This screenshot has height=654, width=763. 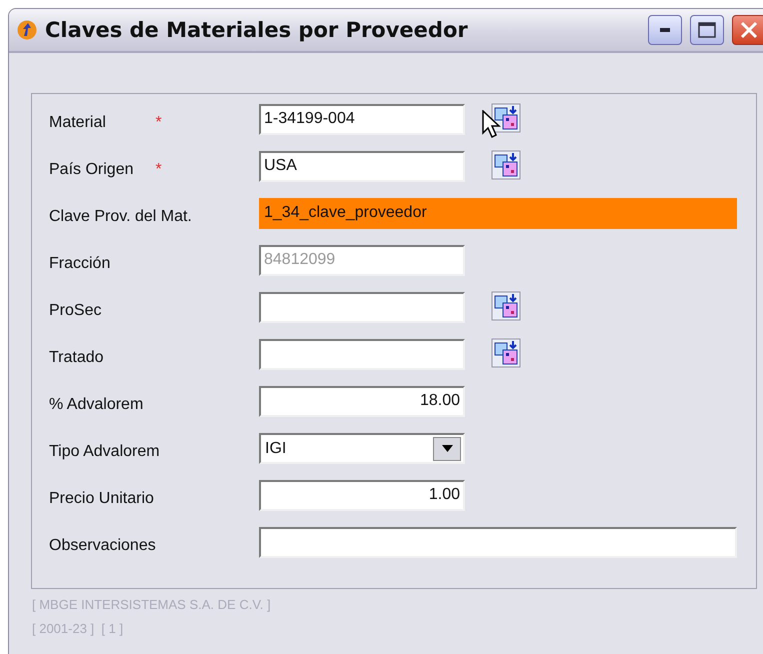 What do you see at coordinates (91, 169) in the screenshot?
I see `field-label: País Origen` at bounding box center [91, 169].